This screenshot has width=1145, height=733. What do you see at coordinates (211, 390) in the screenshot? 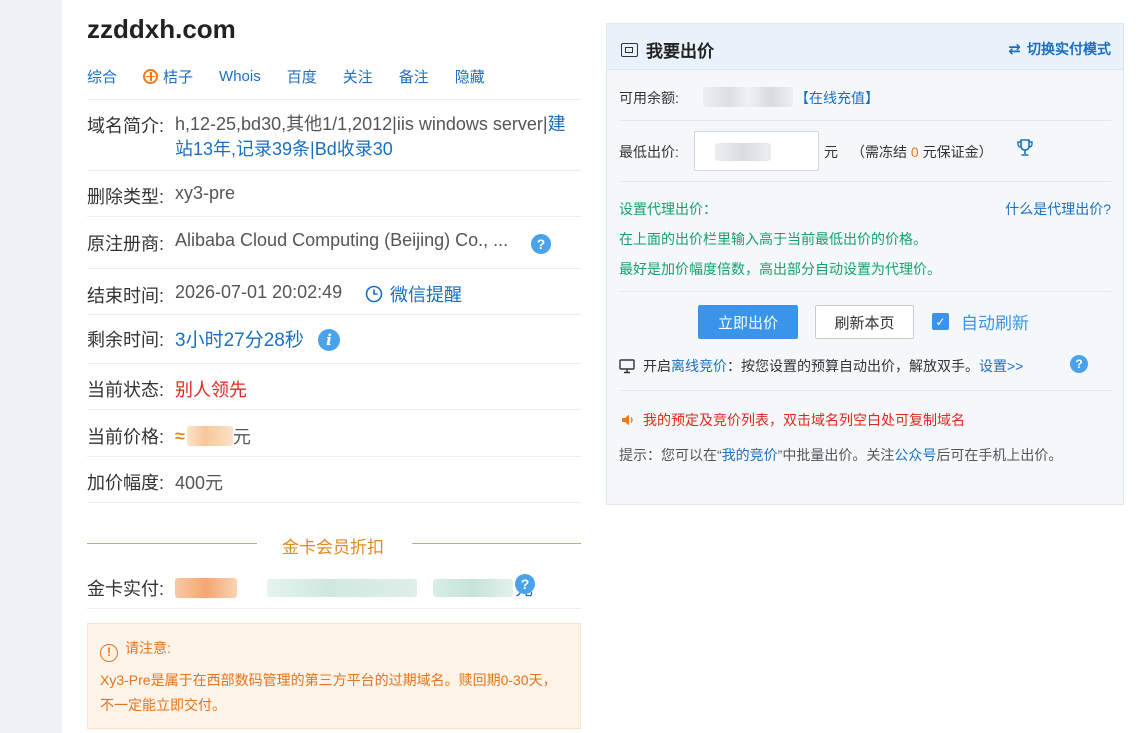
I see `status-value: 别人领先` at bounding box center [211, 390].